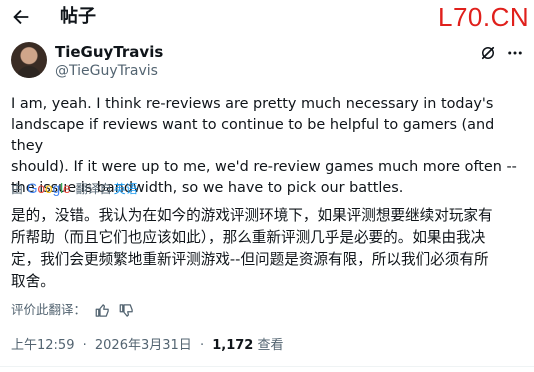  What do you see at coordinates (42, 345) in the screenshot?
I see `post-time: 上午12:59` at bounding box center [42, 345].